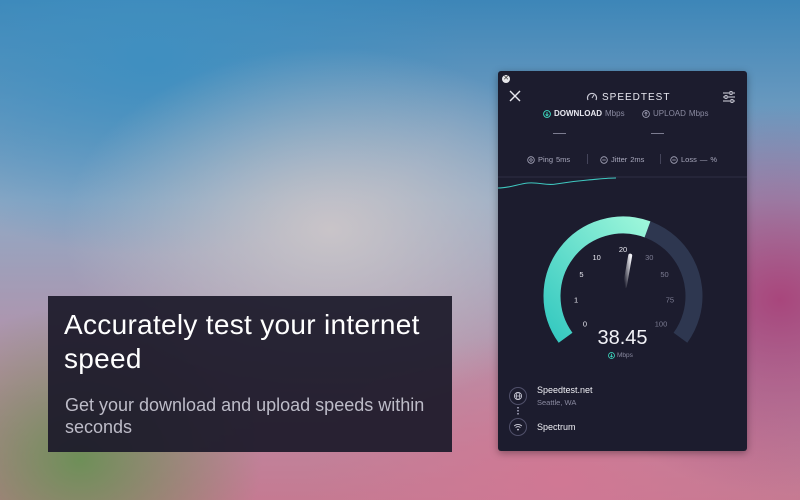  I want to click on jitter-label: Jitter, so click(619, 159).